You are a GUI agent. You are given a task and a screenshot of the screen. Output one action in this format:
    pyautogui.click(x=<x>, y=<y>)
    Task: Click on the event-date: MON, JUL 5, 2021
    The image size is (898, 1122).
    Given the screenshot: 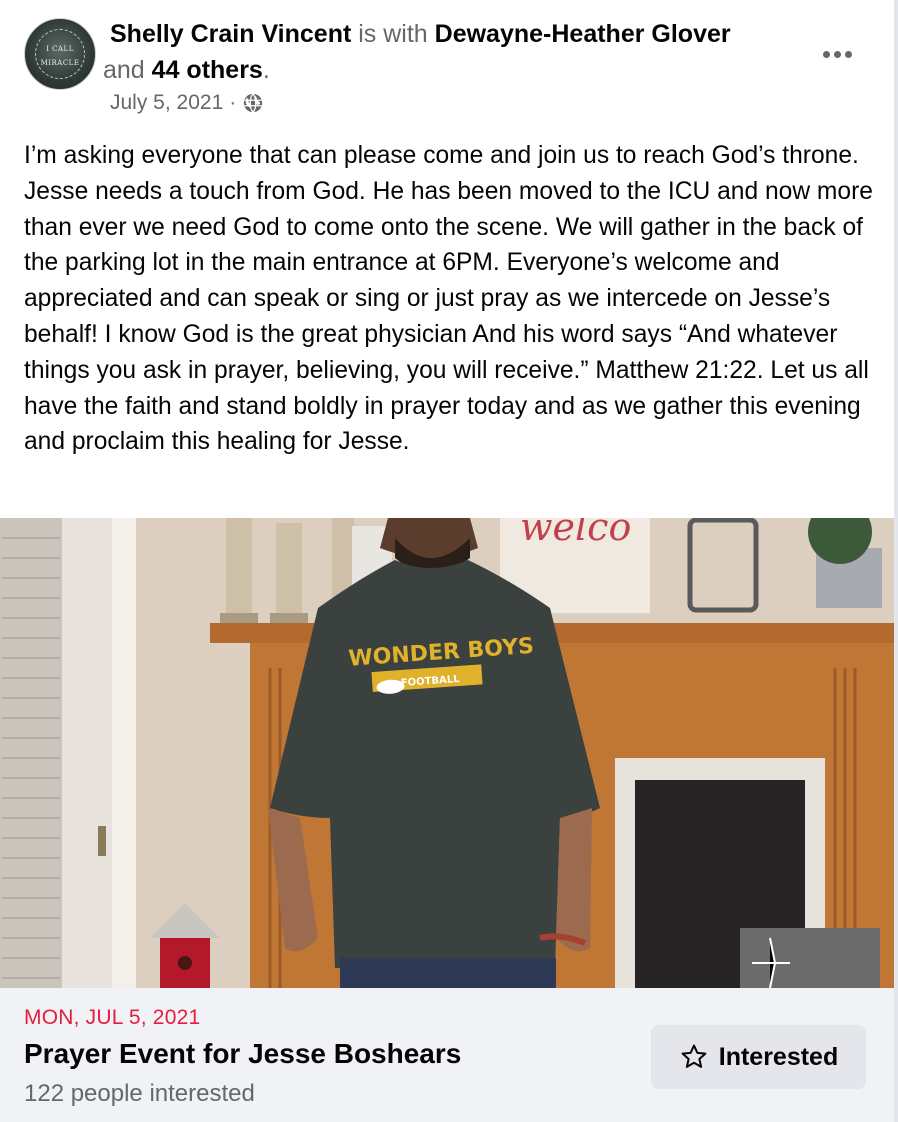 What is the action you would take?
    pyautogui.click(x=112, y=1017)
    